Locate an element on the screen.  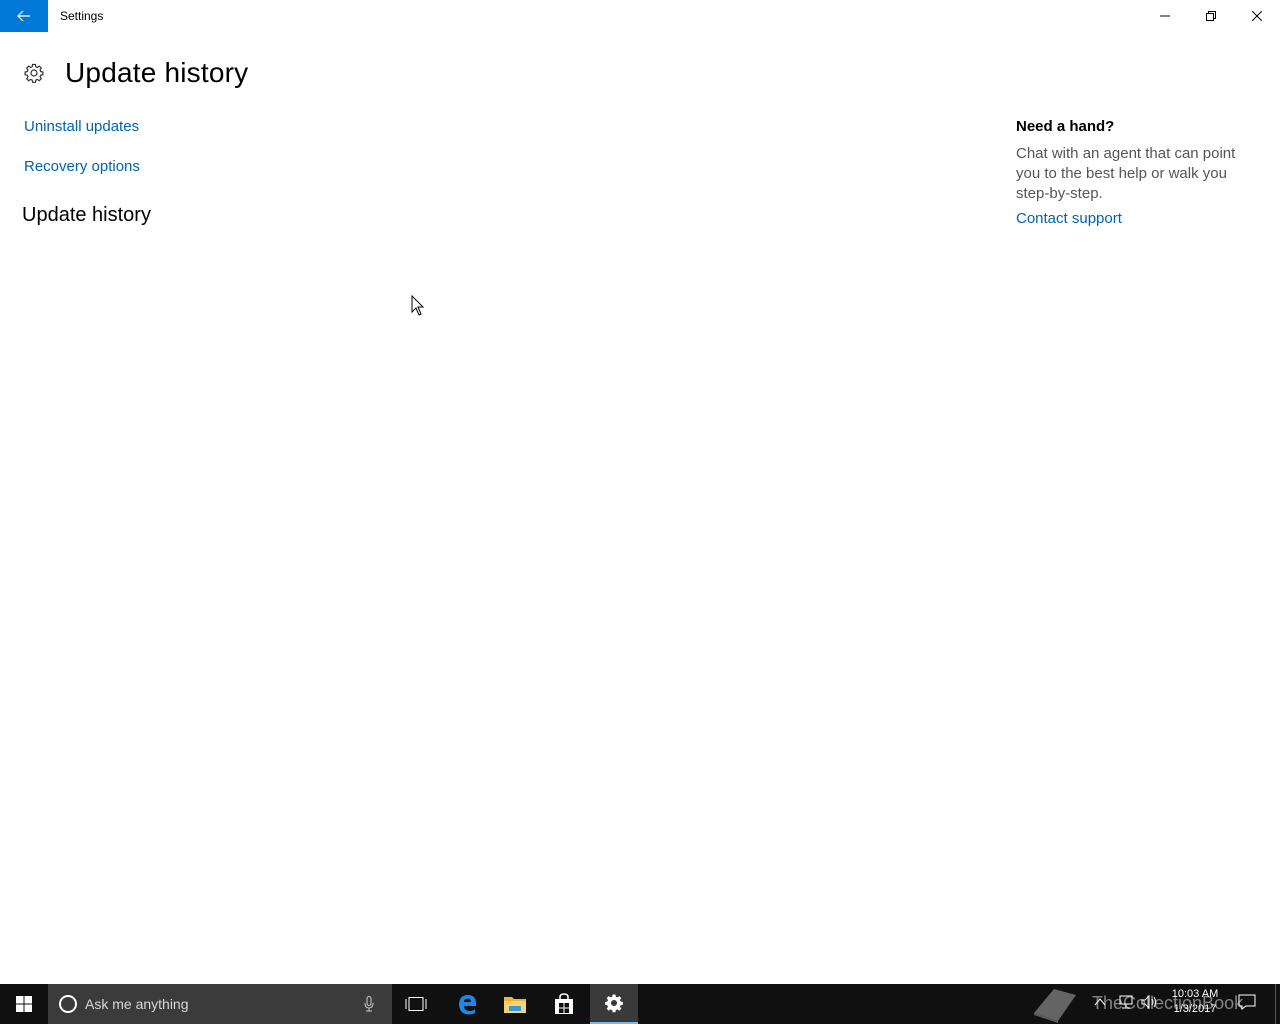
close-icon is located at coordinates (1257, 16).